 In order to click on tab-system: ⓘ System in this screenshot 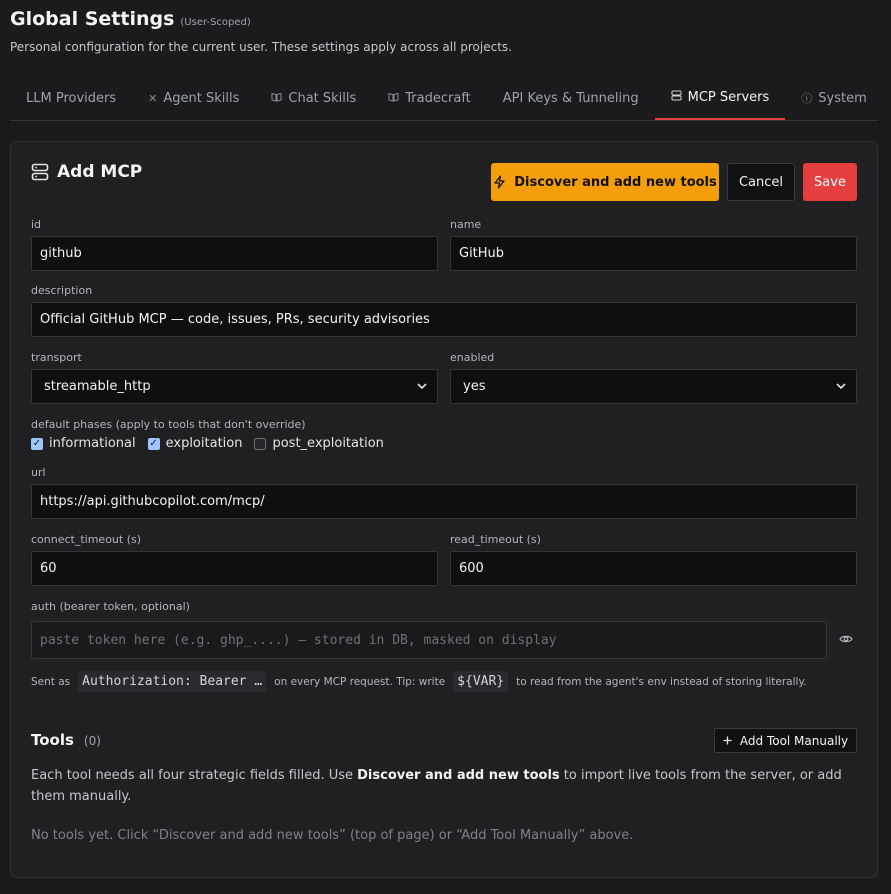, I will do `click(833, 98)`.